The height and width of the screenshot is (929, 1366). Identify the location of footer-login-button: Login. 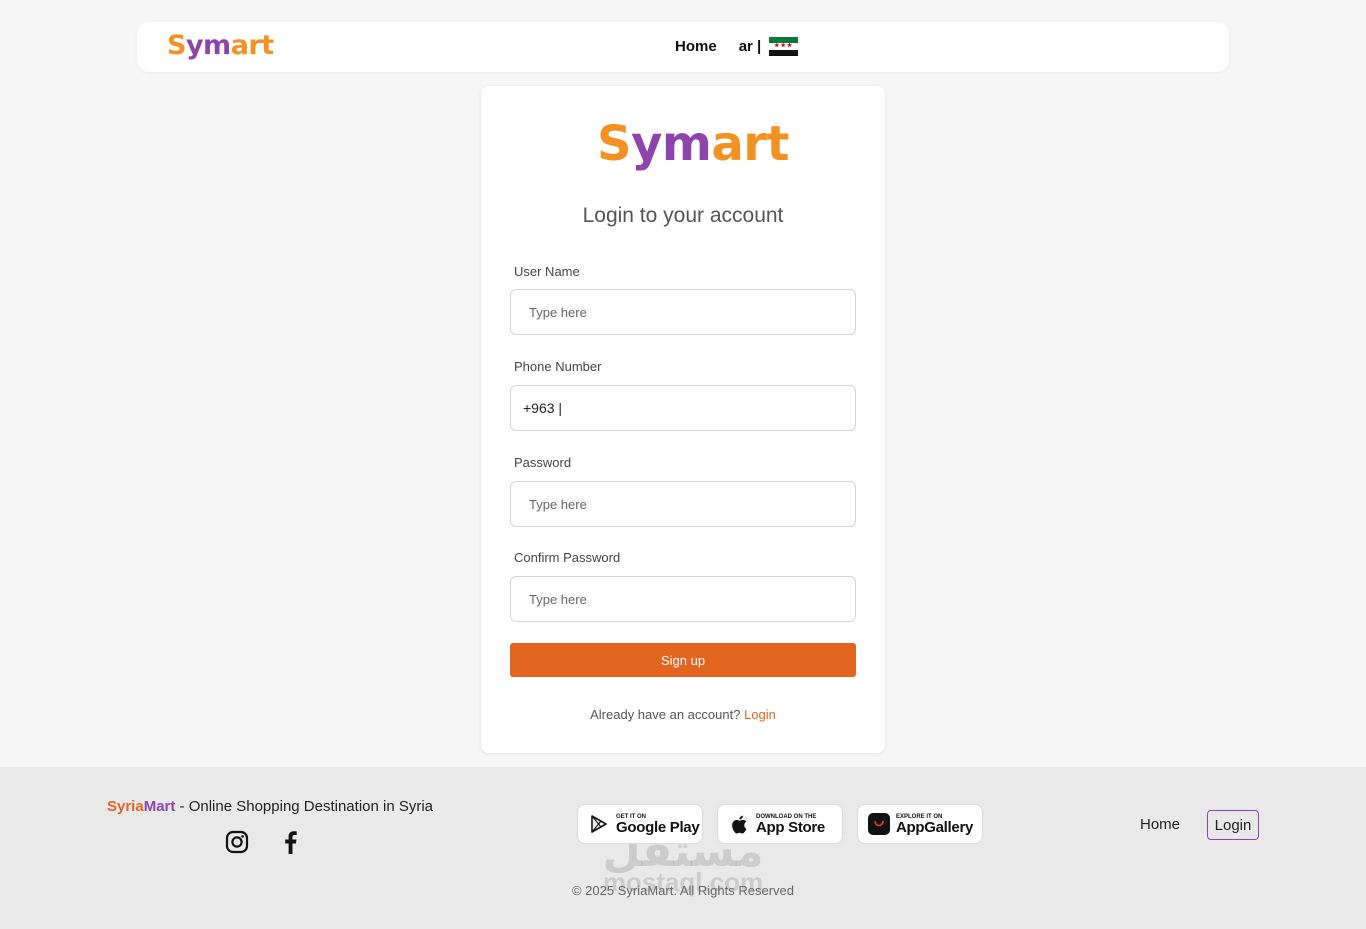
(1233, 825).